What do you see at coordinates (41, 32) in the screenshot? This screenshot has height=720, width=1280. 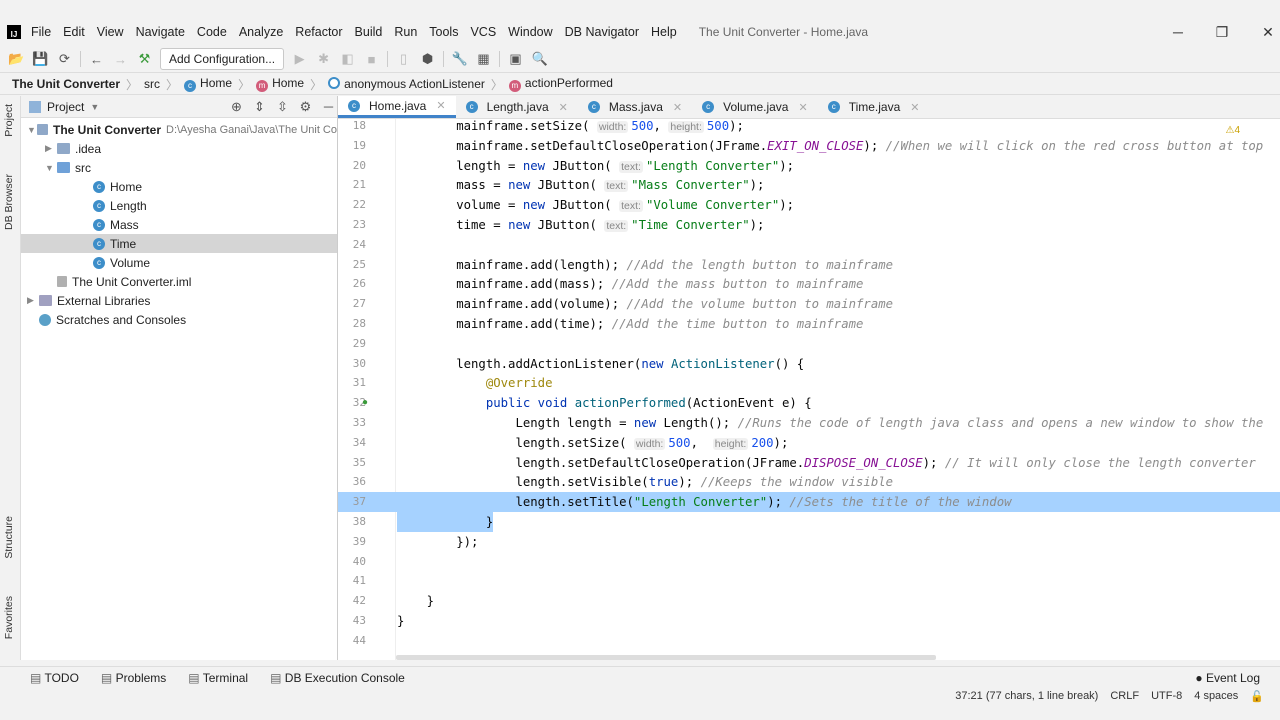 I see `menu-file: File` at bounding box center [41, 32].